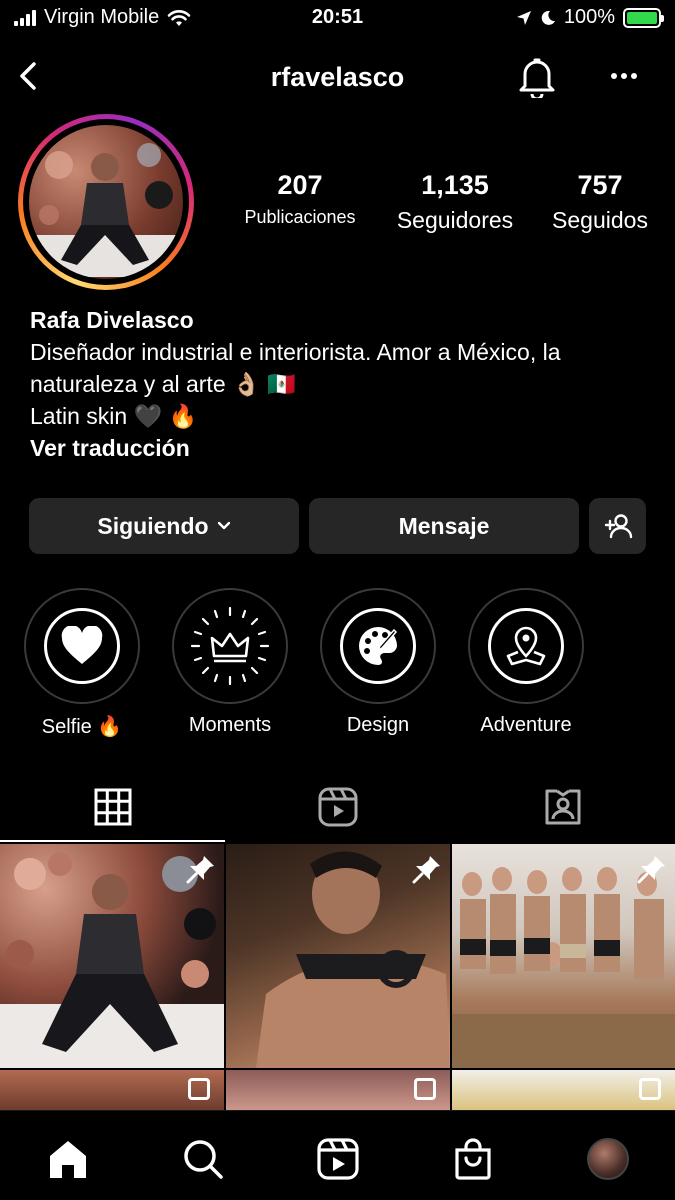 The height and width of the screenshot is (1200, 675). I want to click on nav-reels, so click(338, 1159).